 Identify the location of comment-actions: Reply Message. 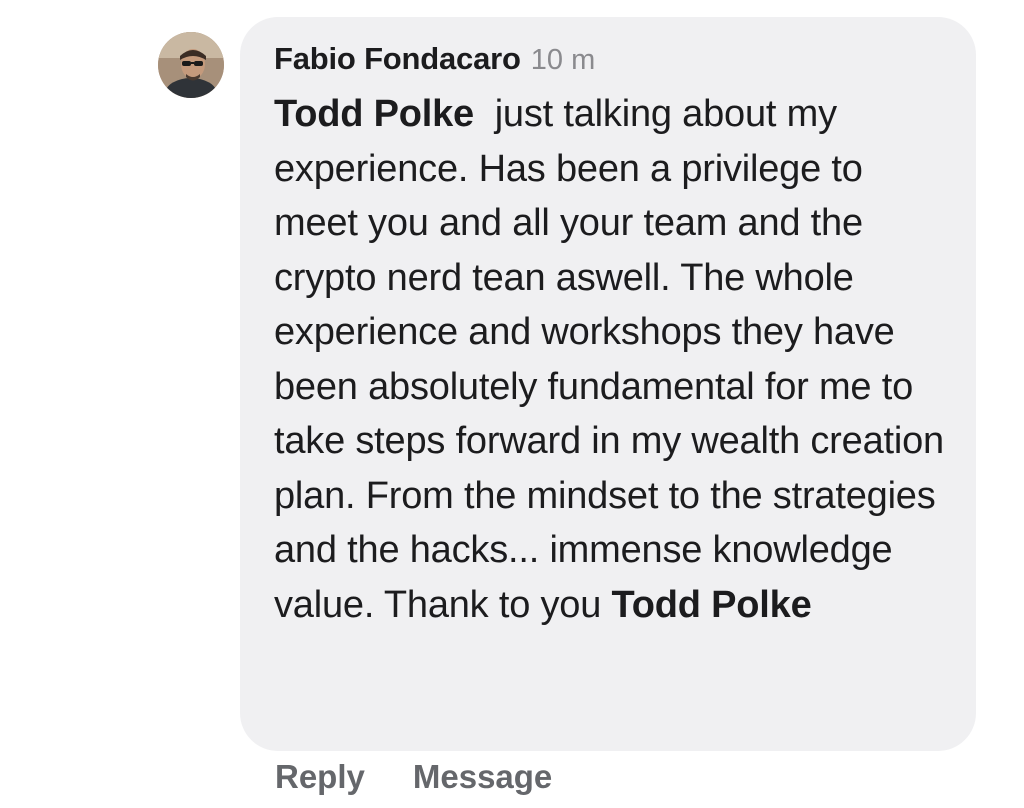
(413, 777).